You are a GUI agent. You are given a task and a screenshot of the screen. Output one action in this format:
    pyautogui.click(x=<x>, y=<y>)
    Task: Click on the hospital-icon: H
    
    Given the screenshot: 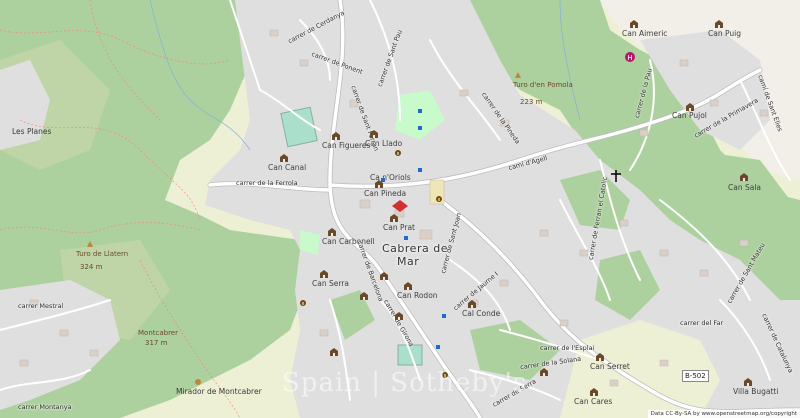 What is the action you would take?
    pyautogui.click(x=630, y=57)
    